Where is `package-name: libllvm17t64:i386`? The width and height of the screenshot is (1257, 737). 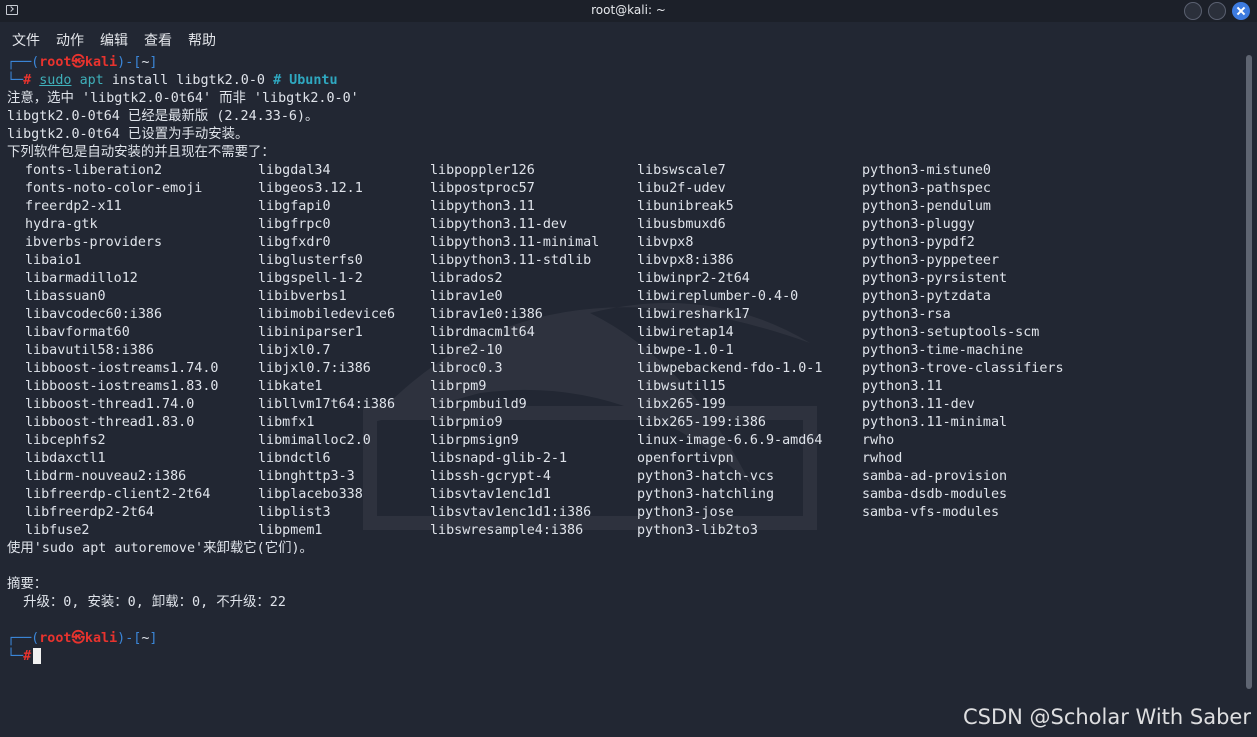
package-name: libllvm17t64:i386 is located at coordinates (327, 404).